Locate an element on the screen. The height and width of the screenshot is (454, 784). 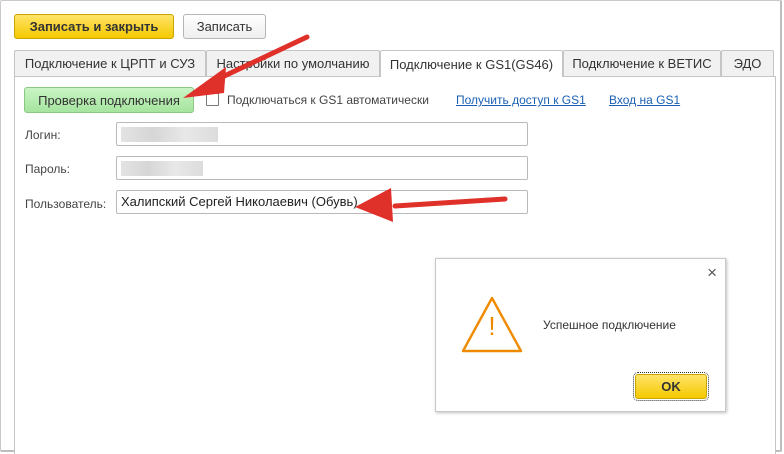
save-and-close-button: Записать и закрыть is located at coordinates (94, 26).